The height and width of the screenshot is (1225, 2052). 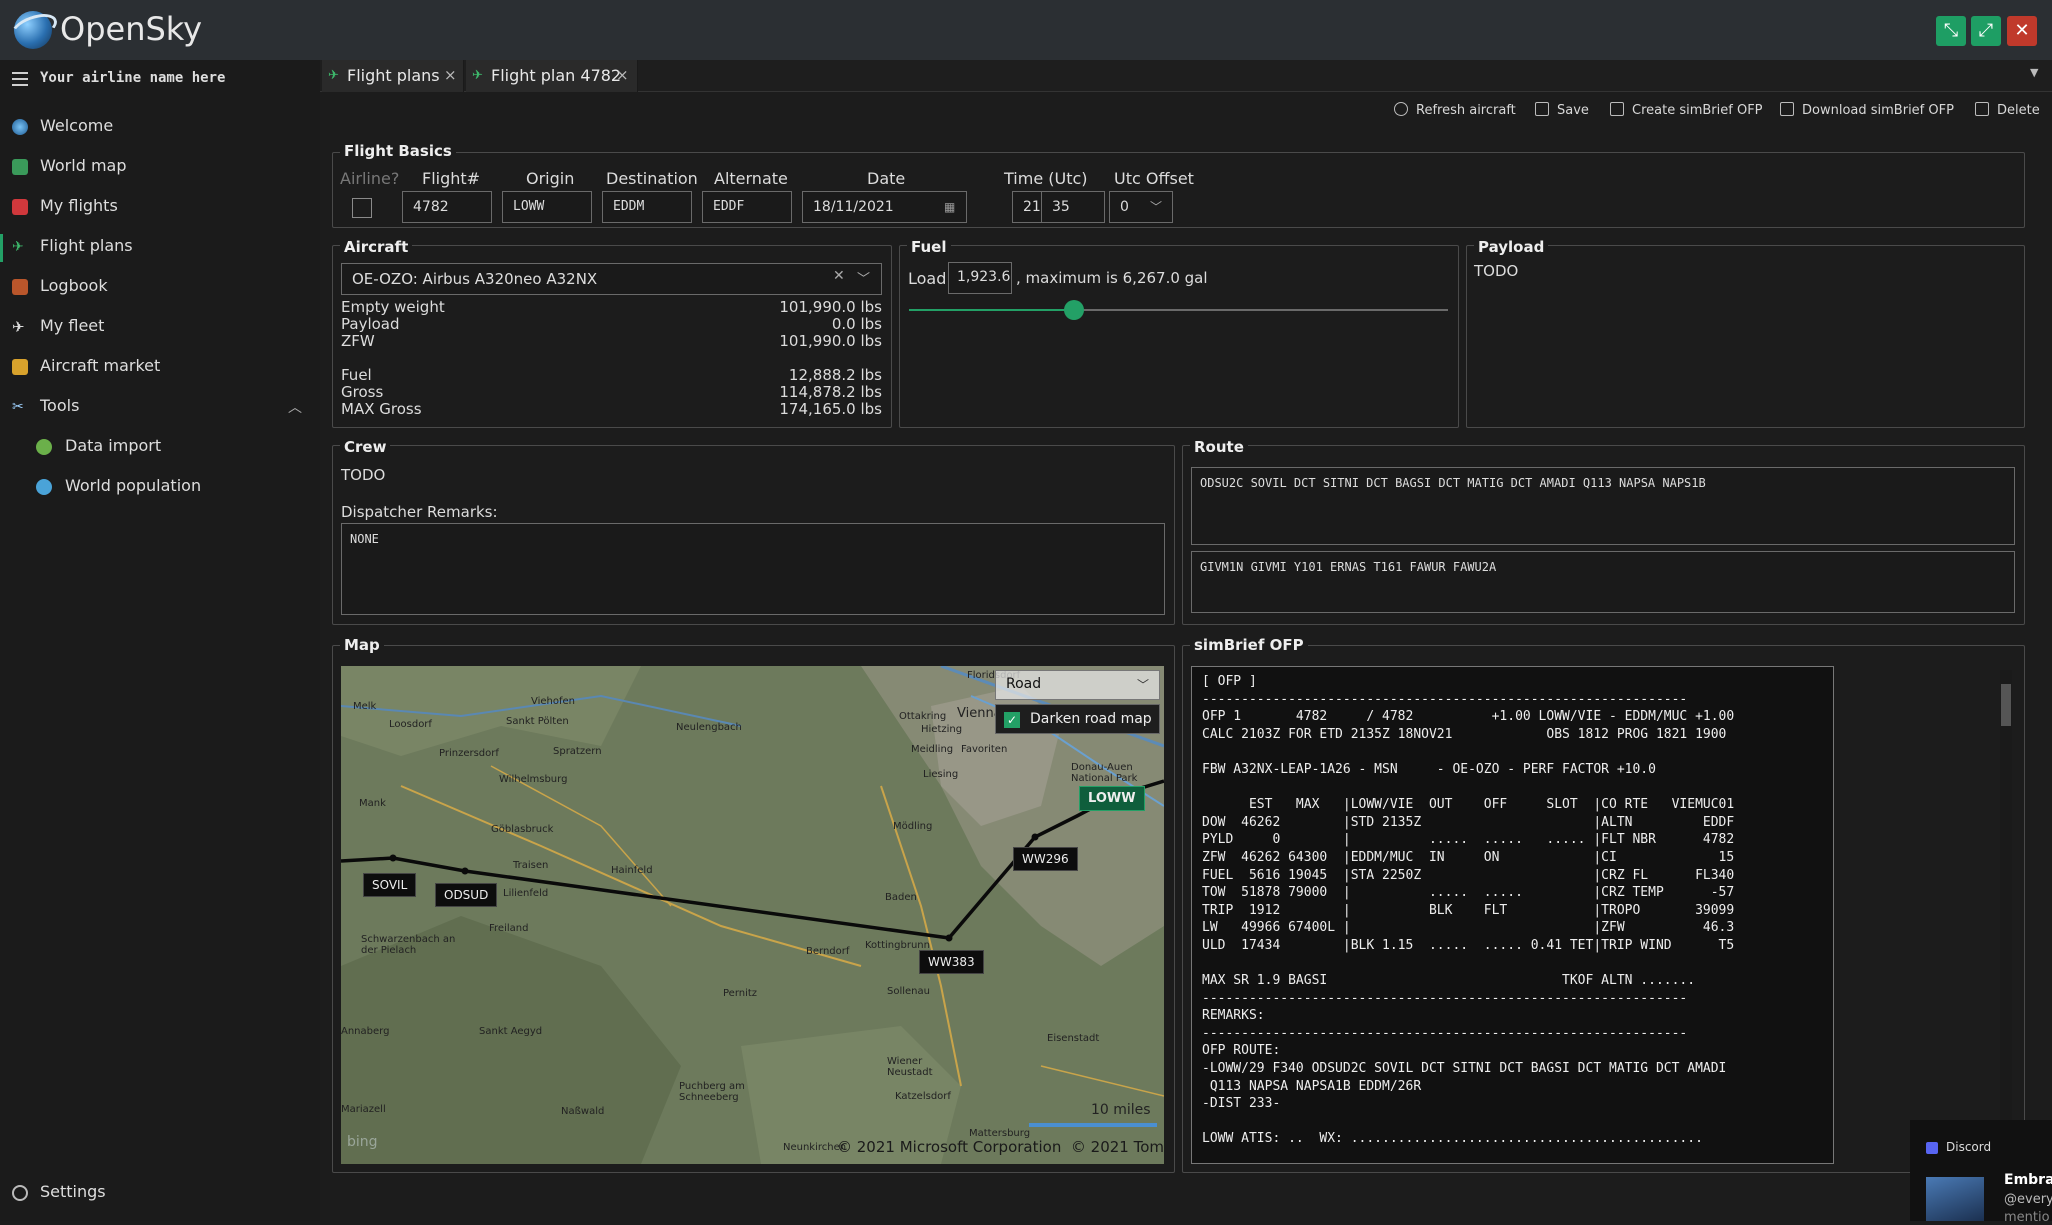 What do you see at coordinates (2034, 72) in the screenshot?
I see `tab-list-chevron-icon: ▼` at bounding box center [2034, 72].